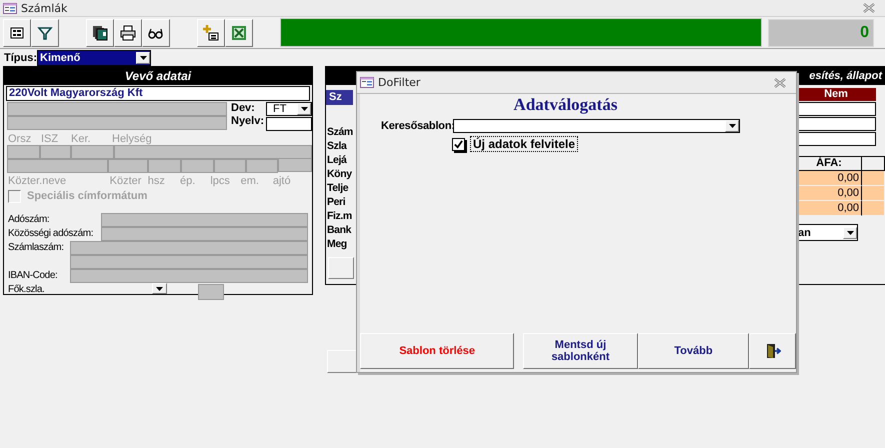 Image resolution: width=885 pixels, height=448 pixels. Describe the element at coordinates (694, 351) in the screenshot. I see `dialog-button: Tovább` at that location.